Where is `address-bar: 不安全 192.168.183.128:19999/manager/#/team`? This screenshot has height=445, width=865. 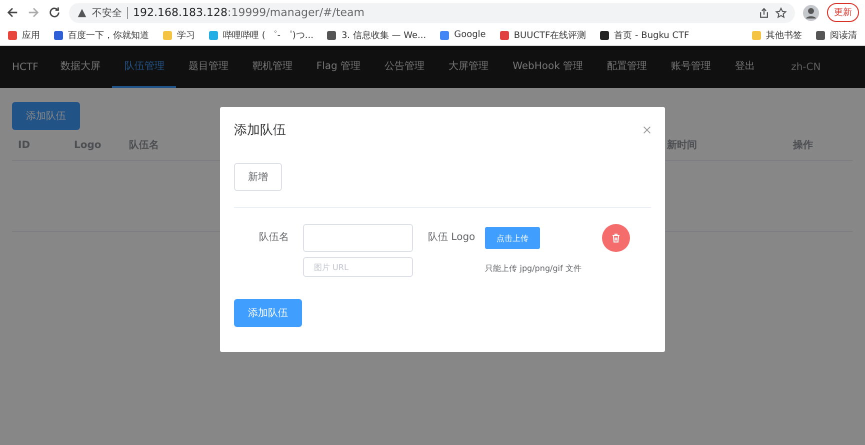
address-bar: 不安全 192.168.183.128:19999/manager/#/team is located at coordinates (432, 12).